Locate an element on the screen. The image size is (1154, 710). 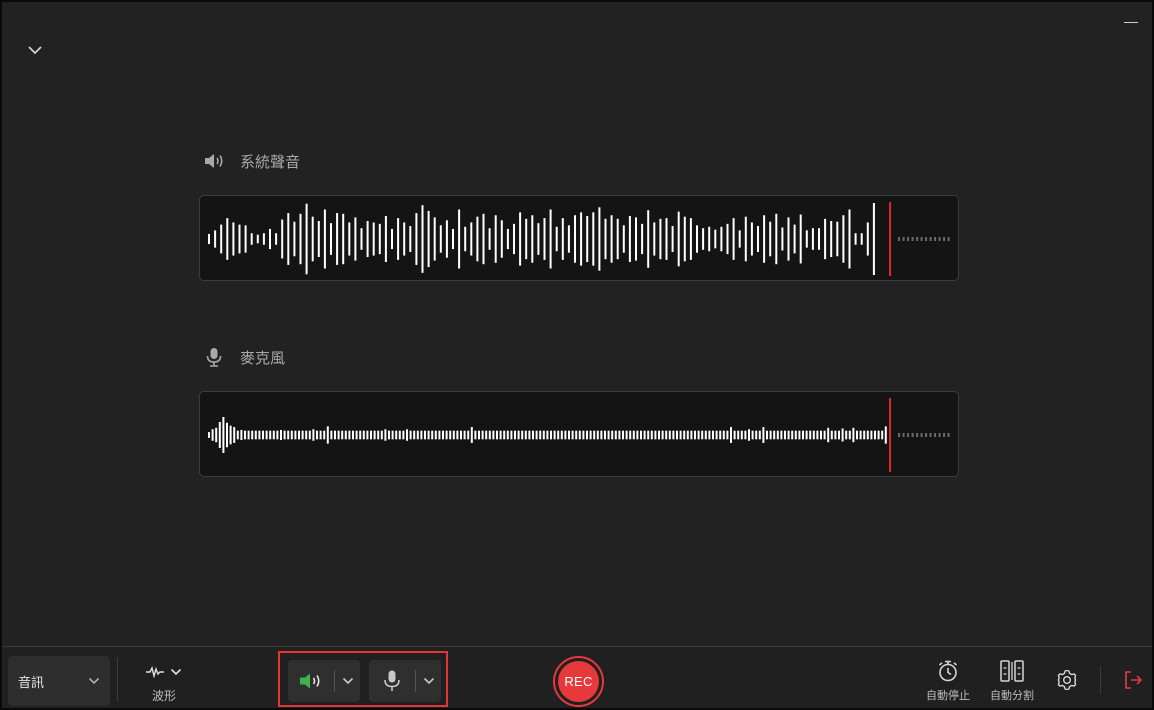
auto-split-label: 自動分割 is located at coordinates (1012, 695).